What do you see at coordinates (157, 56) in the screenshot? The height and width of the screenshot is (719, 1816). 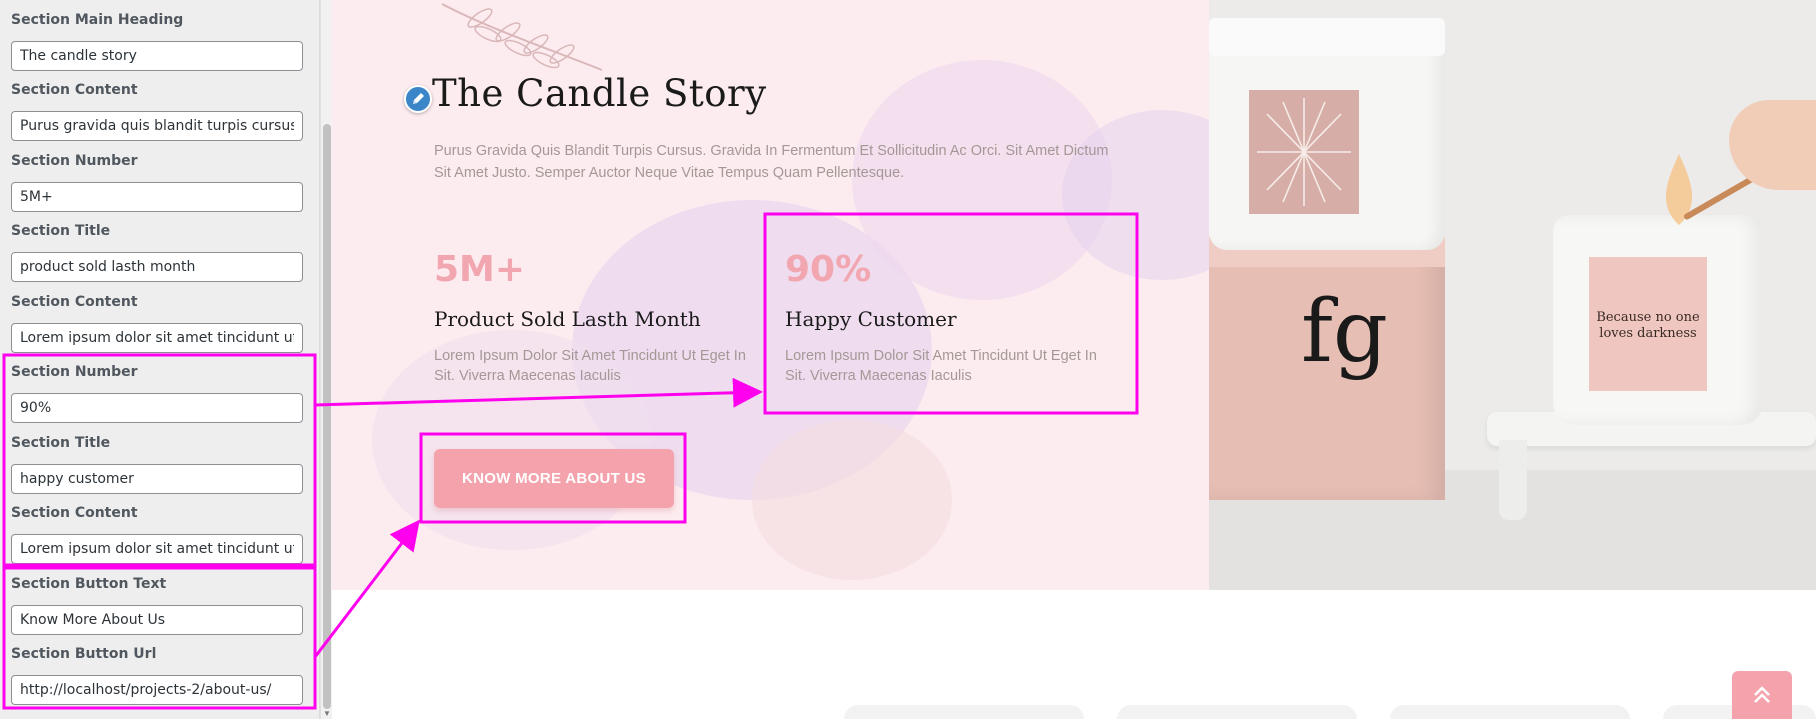 I see `section-main-heading-input` at bounding box center [157, 56].